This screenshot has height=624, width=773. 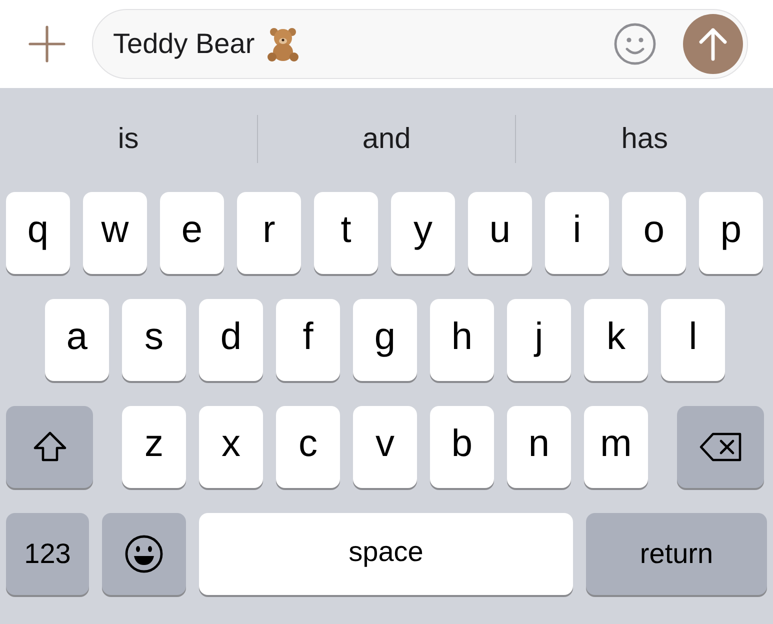 I want to click on letter-key: y, so click(x=423, y=233).